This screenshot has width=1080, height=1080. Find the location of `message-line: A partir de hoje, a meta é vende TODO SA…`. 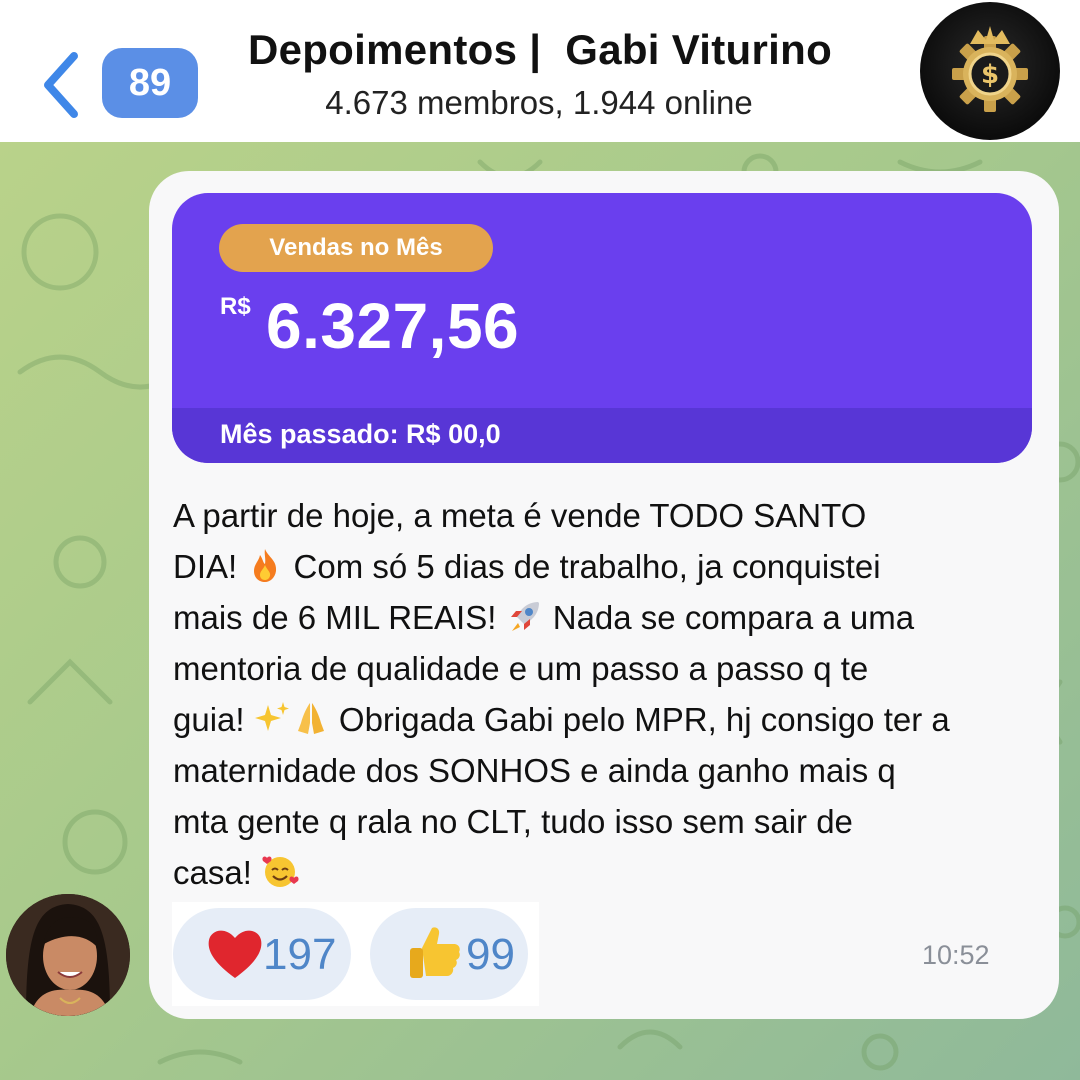

message-line: A partir de hoje, a meta é vende TODO SA… is located at coordinates (520, 515).